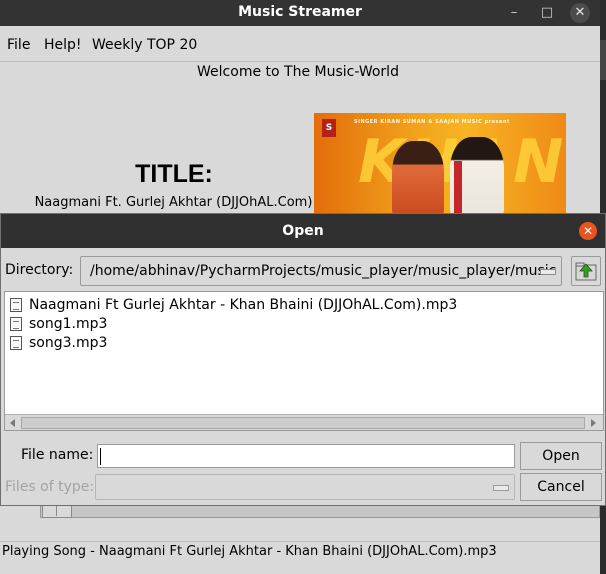 This screenshot has width=606, height=574. I want to click on folder-up-icon, so click(586, 271).